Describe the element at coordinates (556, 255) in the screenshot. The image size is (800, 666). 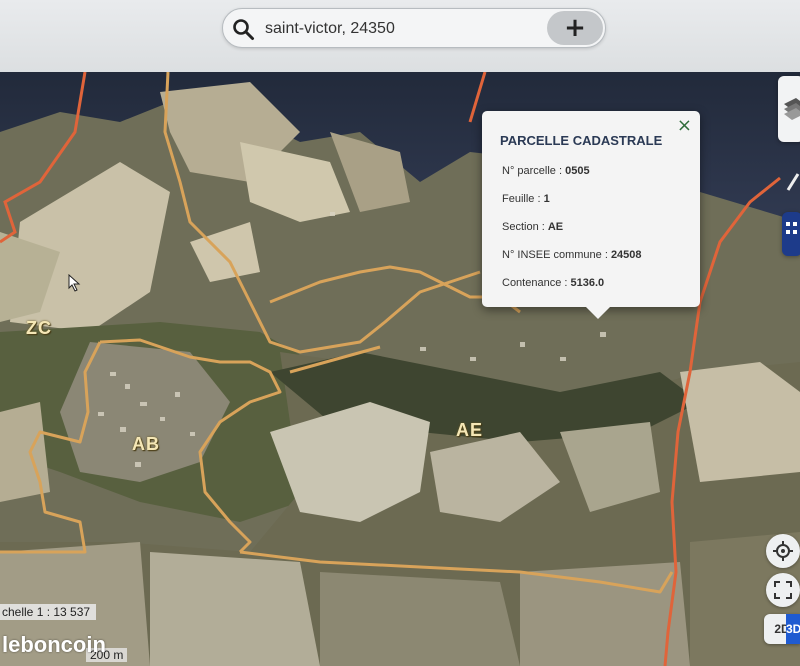
I see `row-label: N° INSEE commune :` at that location.